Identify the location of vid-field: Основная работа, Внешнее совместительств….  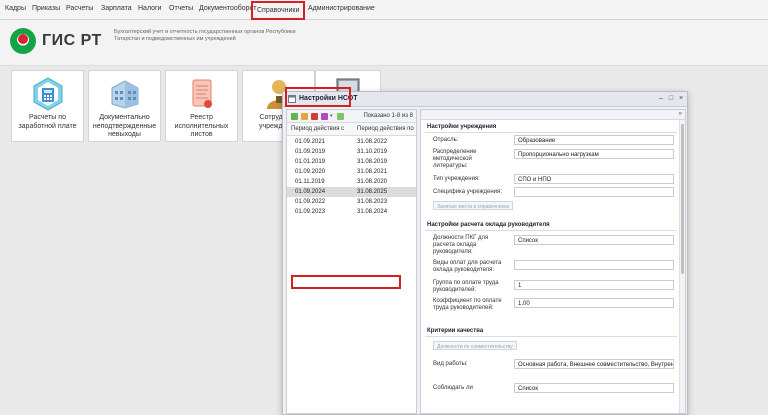
(594, 364).